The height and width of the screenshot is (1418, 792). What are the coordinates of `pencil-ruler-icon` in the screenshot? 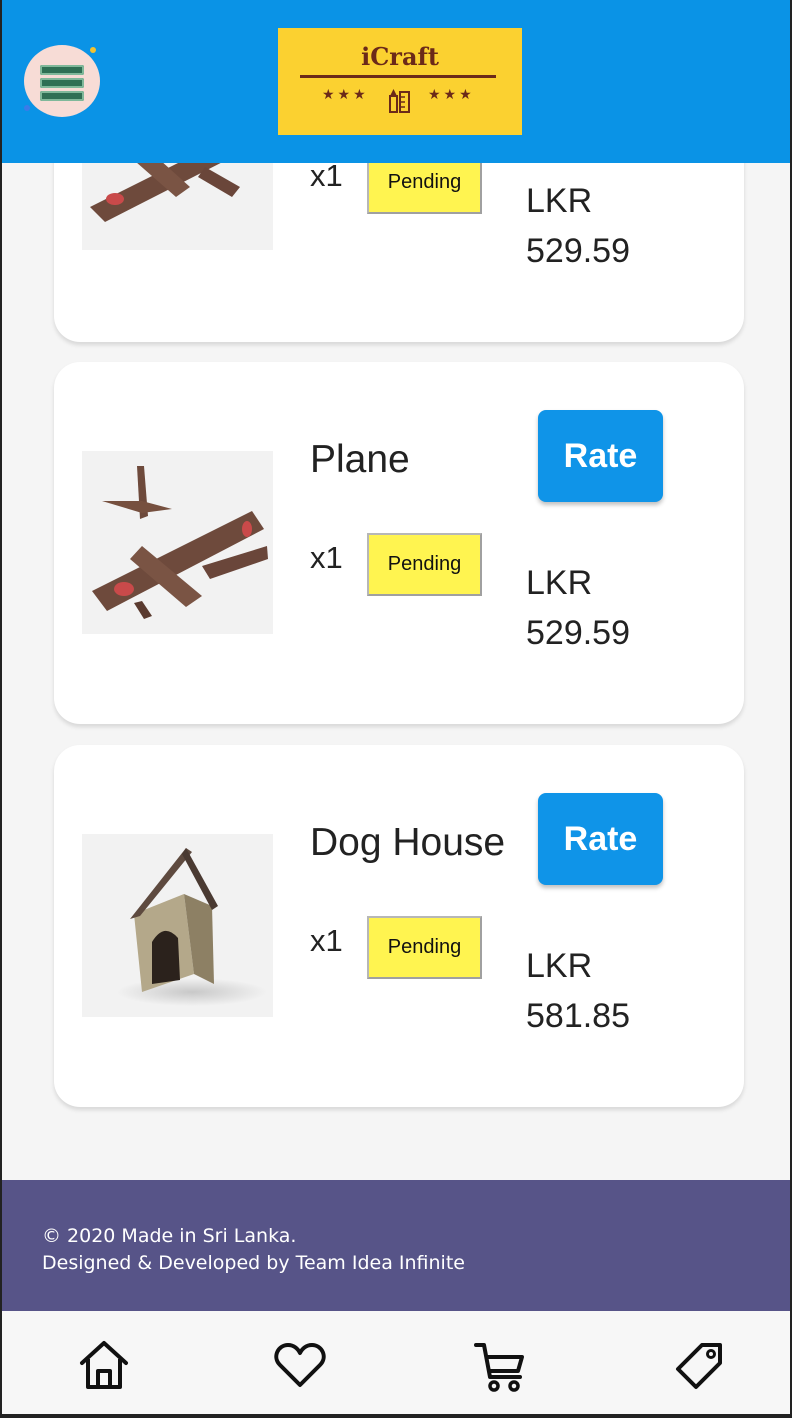 It's located at (399, 101).